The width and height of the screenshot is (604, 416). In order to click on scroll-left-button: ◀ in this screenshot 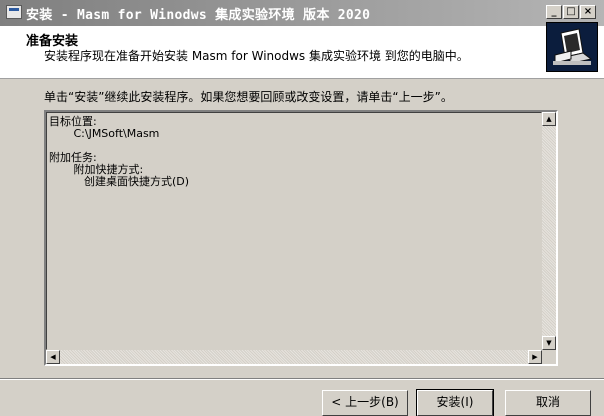, I will do `click(53, 357)`.